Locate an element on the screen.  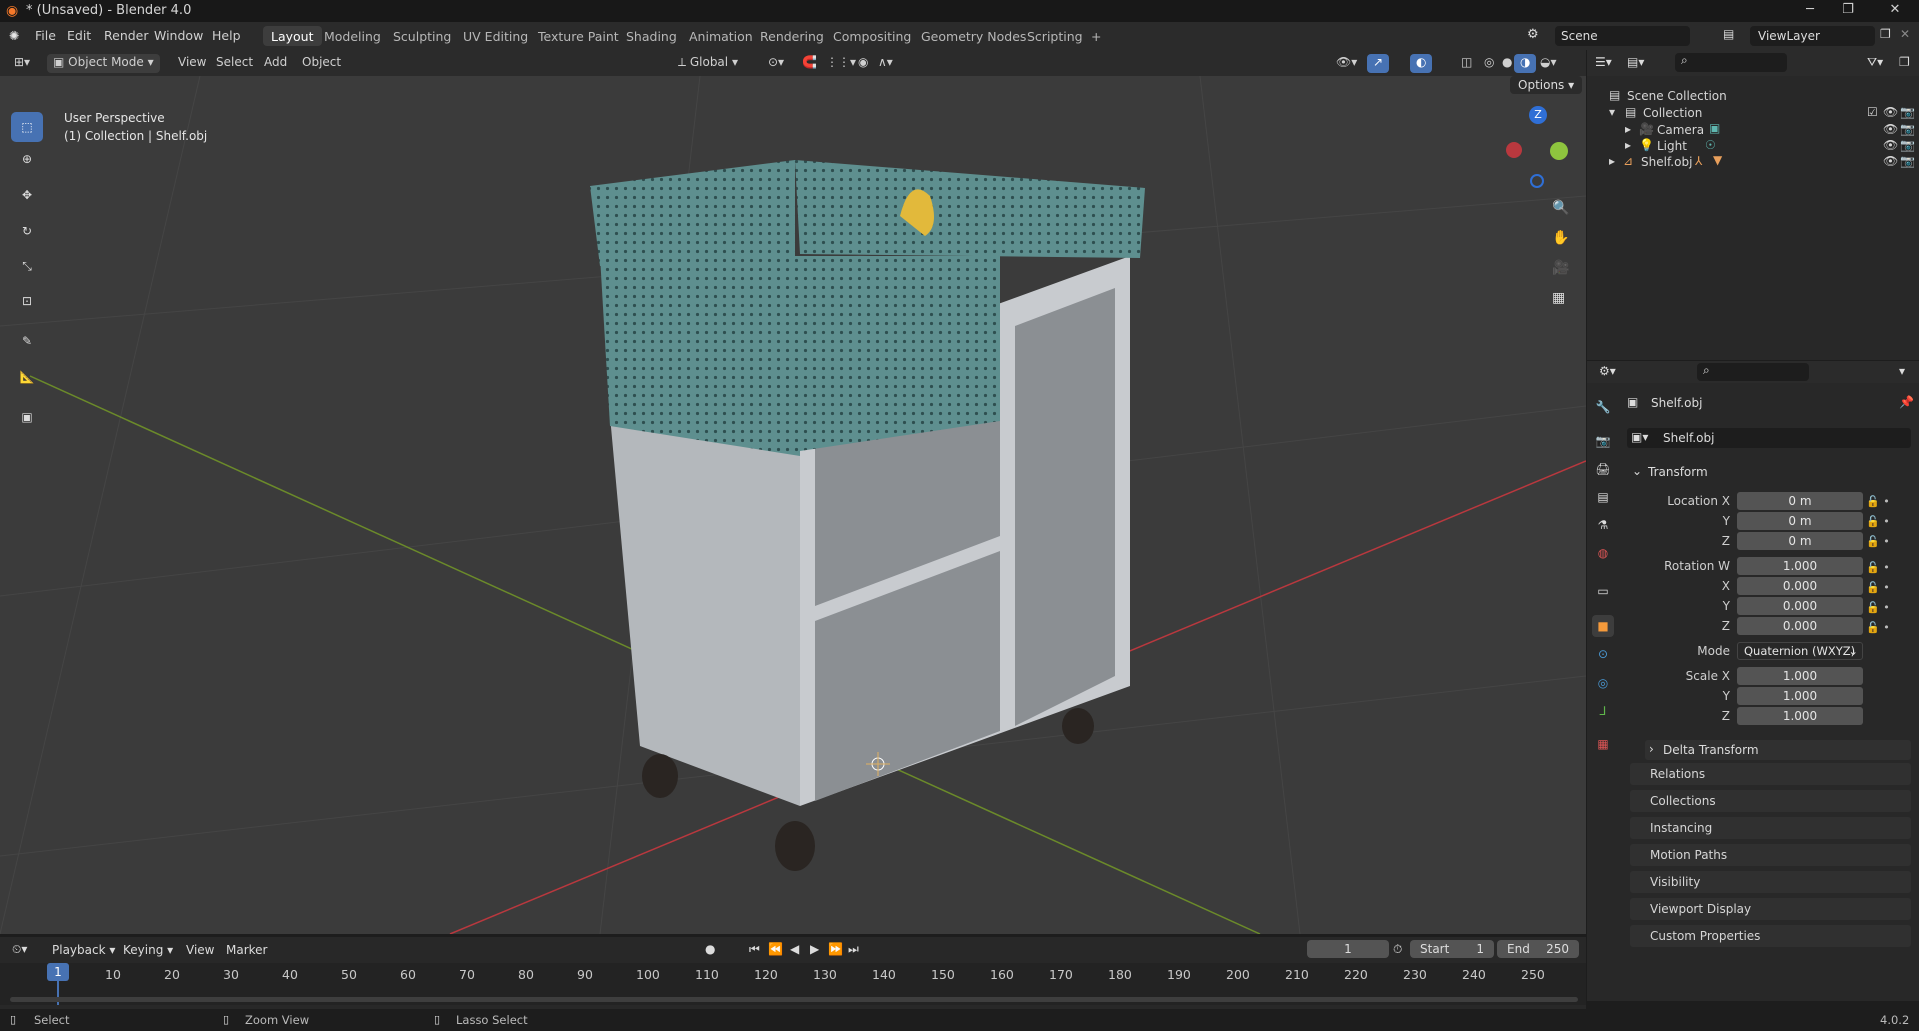
scene-field: Scene is located at coordinates (1622, 36).